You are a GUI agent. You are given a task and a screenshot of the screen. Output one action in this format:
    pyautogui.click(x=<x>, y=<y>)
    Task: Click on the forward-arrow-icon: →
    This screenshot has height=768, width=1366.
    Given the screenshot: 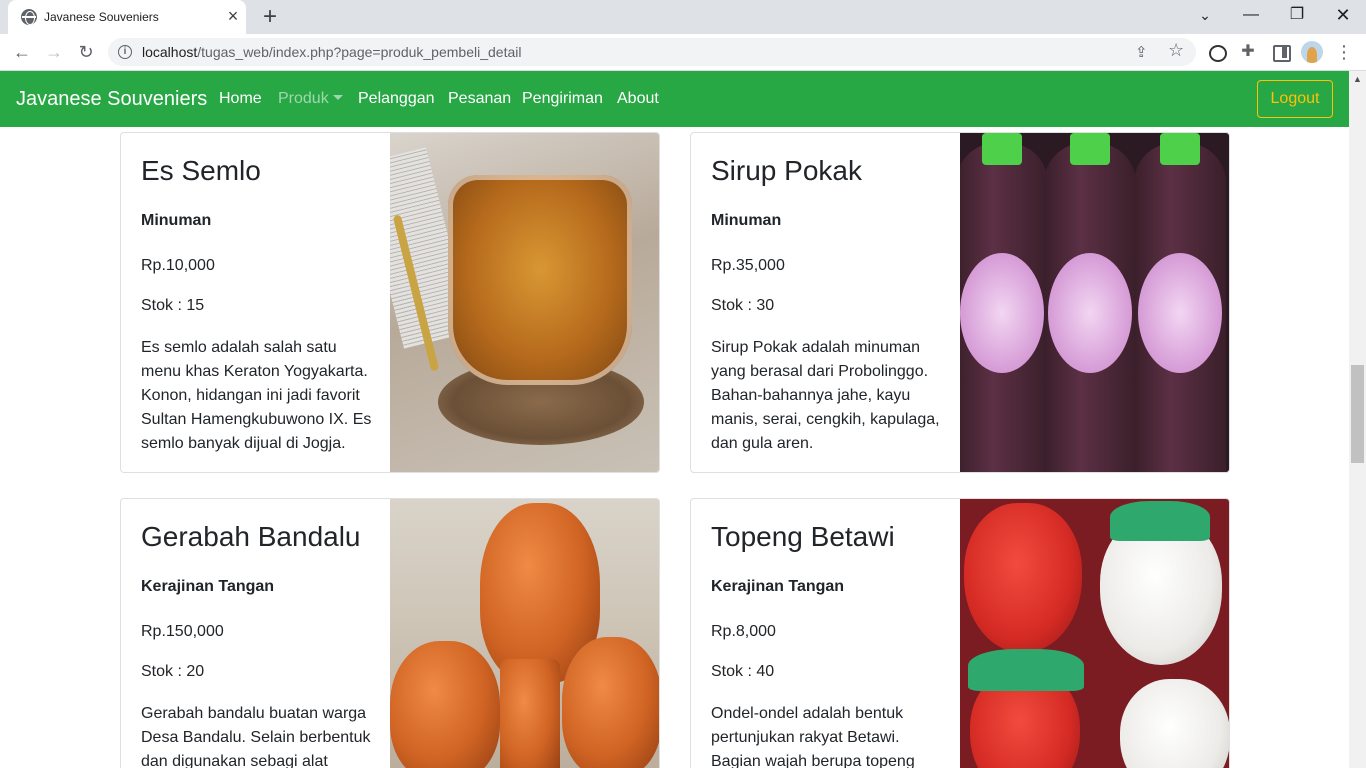 What is the action you would take?
    pyautogui.click(x=54, y=52)
    